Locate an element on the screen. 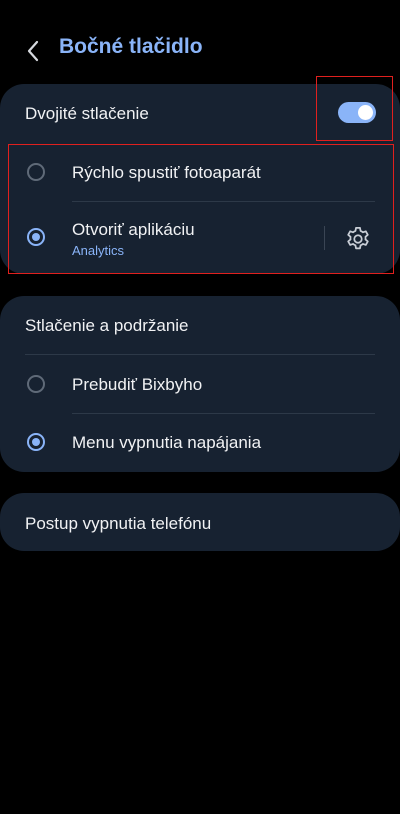  power-off-procedure-label: Postup vypnutia telefónu is located at coordinates (118, 523).